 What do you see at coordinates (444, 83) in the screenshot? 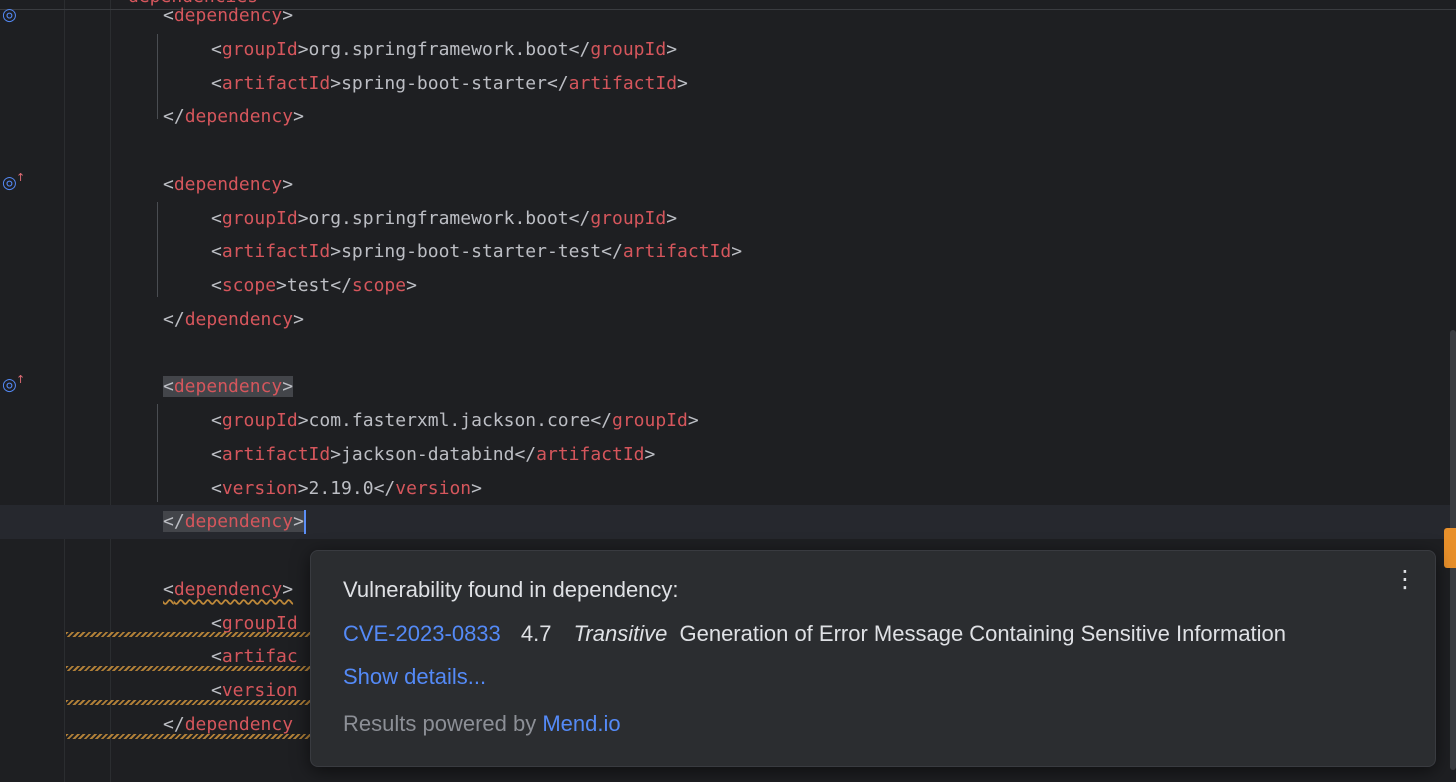
I see `xml-text-value: spring-boot-starter` at bounding box center [444, 83].